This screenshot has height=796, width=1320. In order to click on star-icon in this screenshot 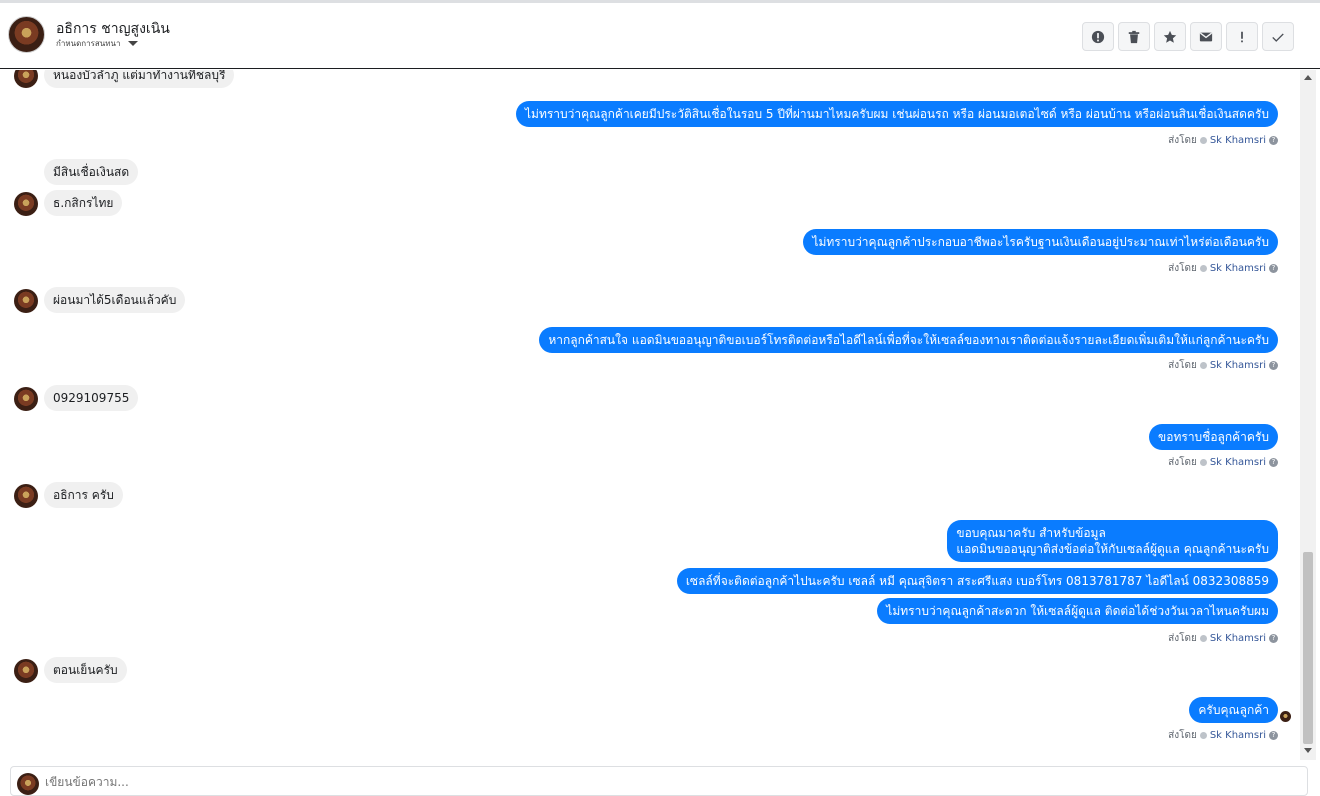, I will do `click(1170, 36)`.